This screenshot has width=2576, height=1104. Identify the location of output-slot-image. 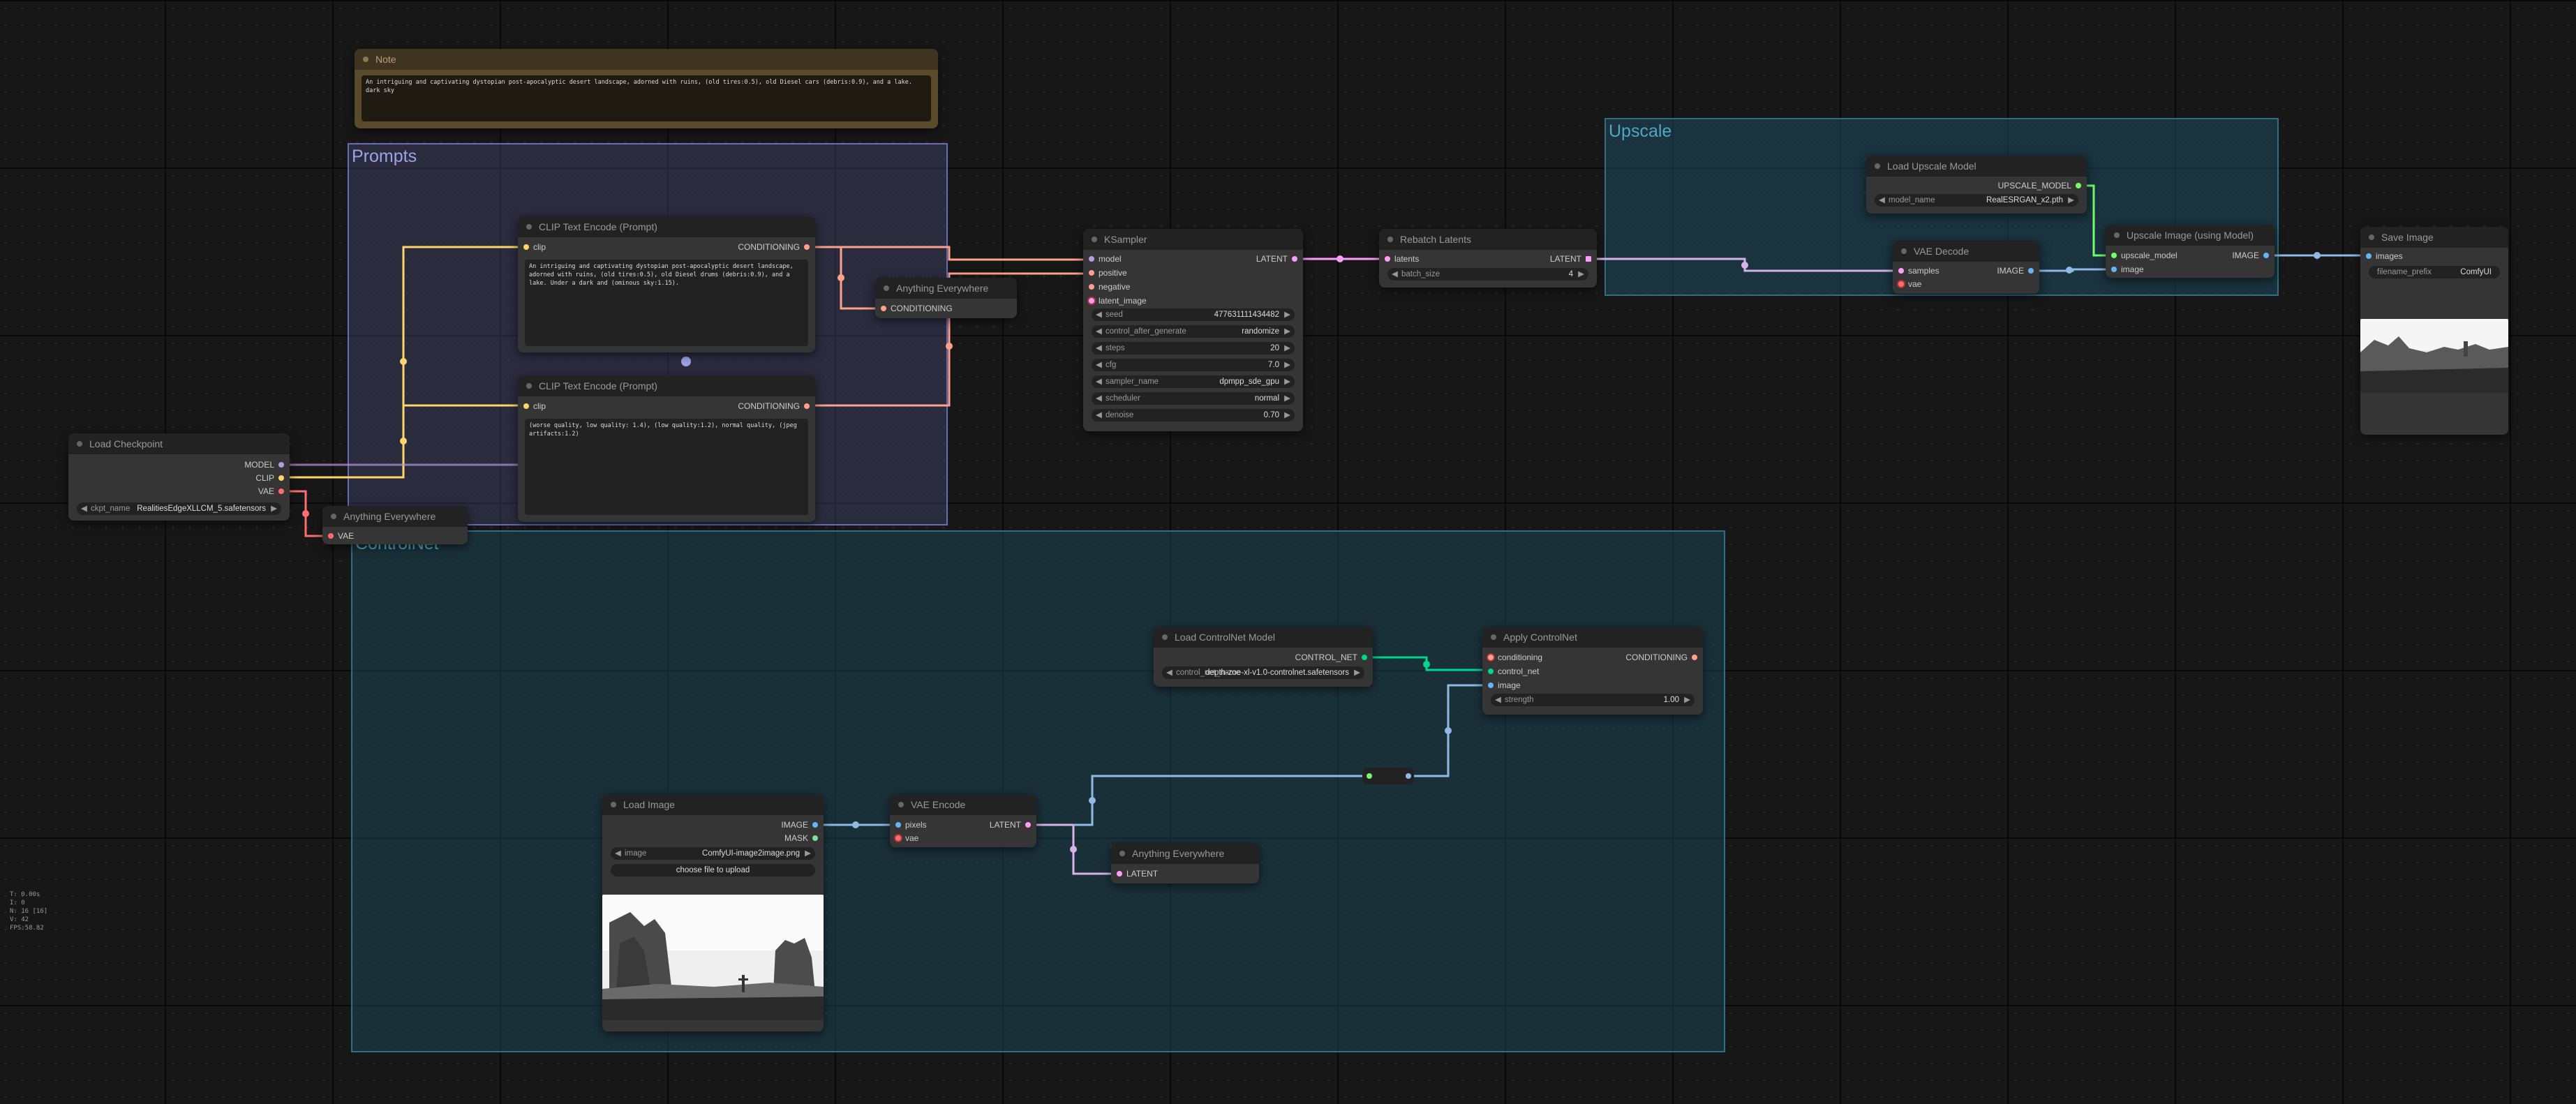
(815, 825).